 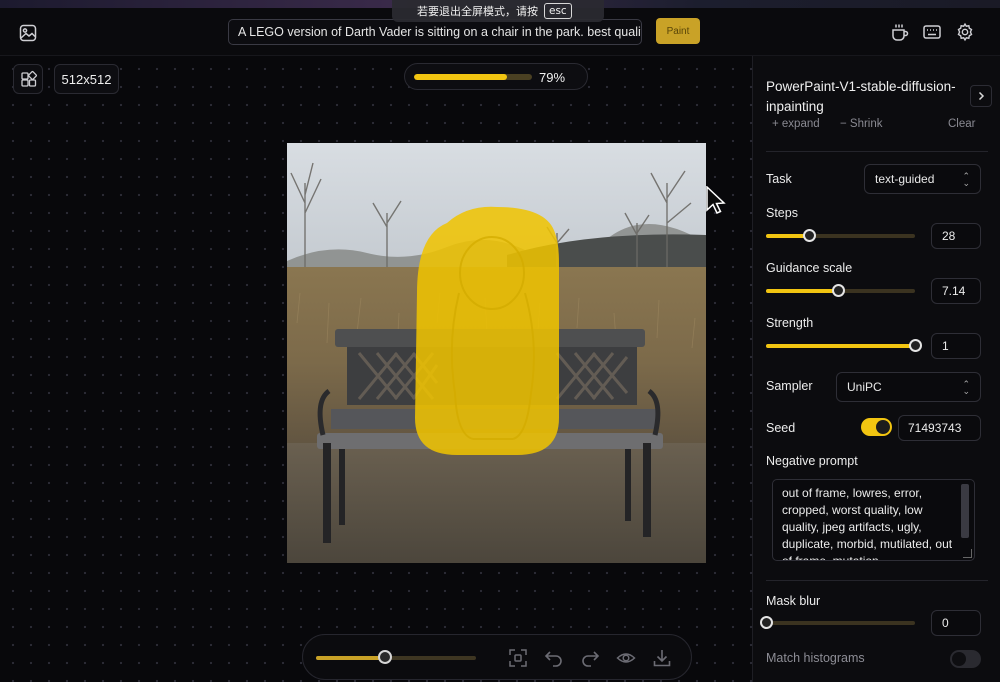 I want to click on guidance-input: 7.14, so click(x=956, y=291).